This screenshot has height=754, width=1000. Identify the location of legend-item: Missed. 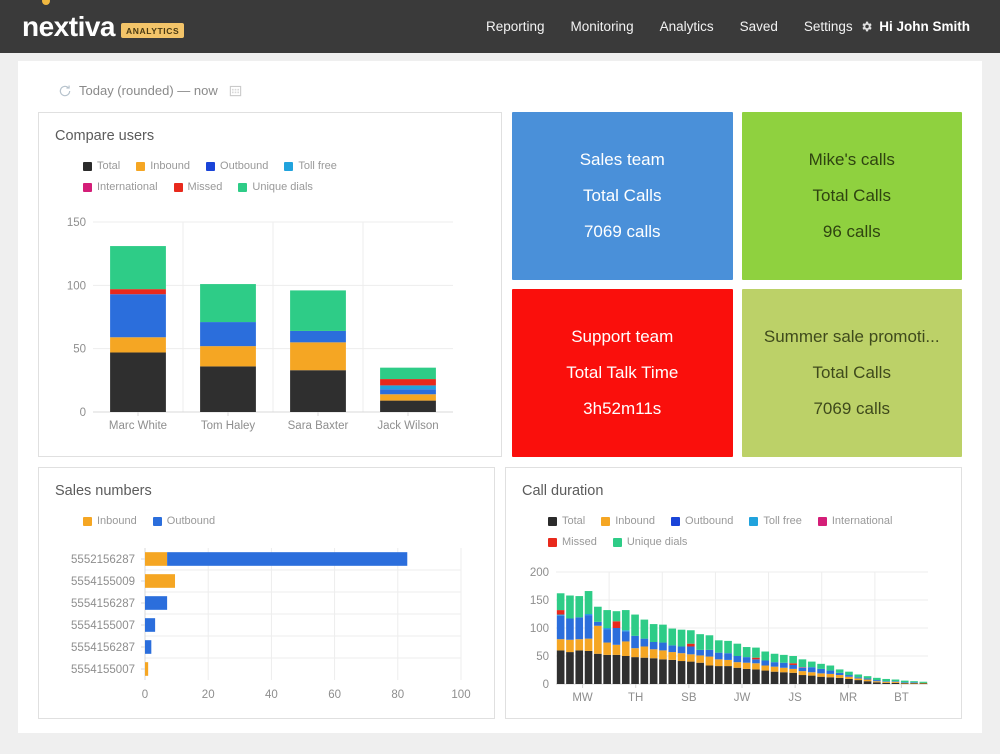
(197, 187).